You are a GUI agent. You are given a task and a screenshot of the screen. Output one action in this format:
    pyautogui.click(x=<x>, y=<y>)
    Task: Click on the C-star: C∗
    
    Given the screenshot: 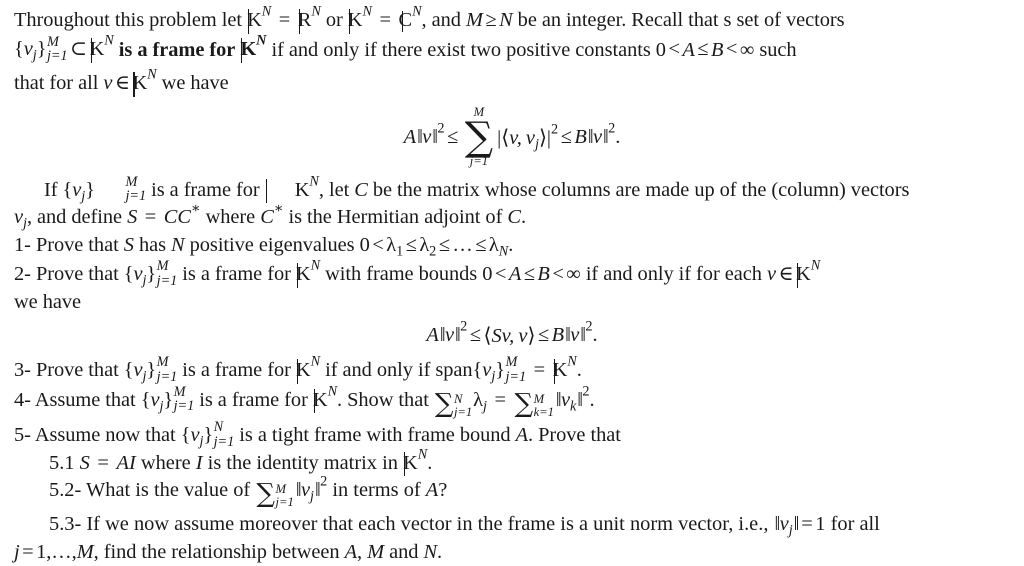 What is the action you would take?
    pyautogui.click(x=272, y=214)
    